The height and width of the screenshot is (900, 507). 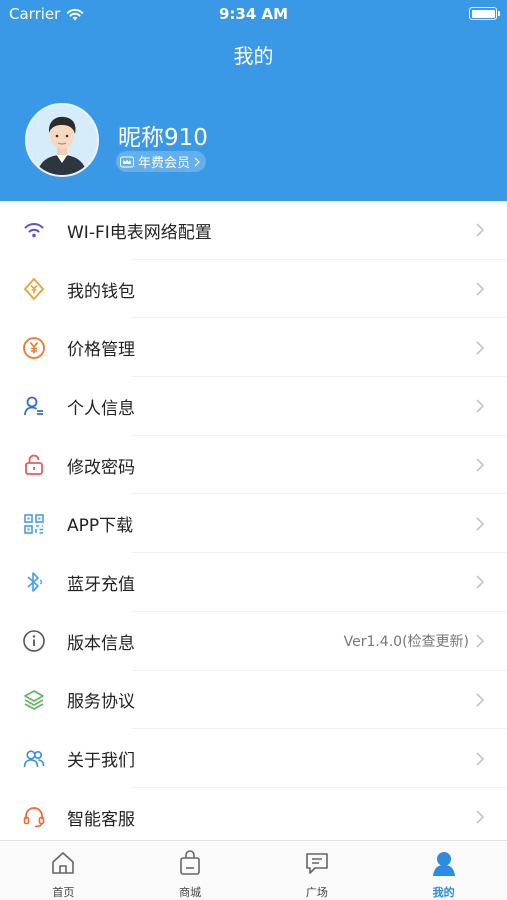 I want to click on menu-item-version-info: 版本信息 Ver1.4.0(检查更新), so click(x=253, y=641).